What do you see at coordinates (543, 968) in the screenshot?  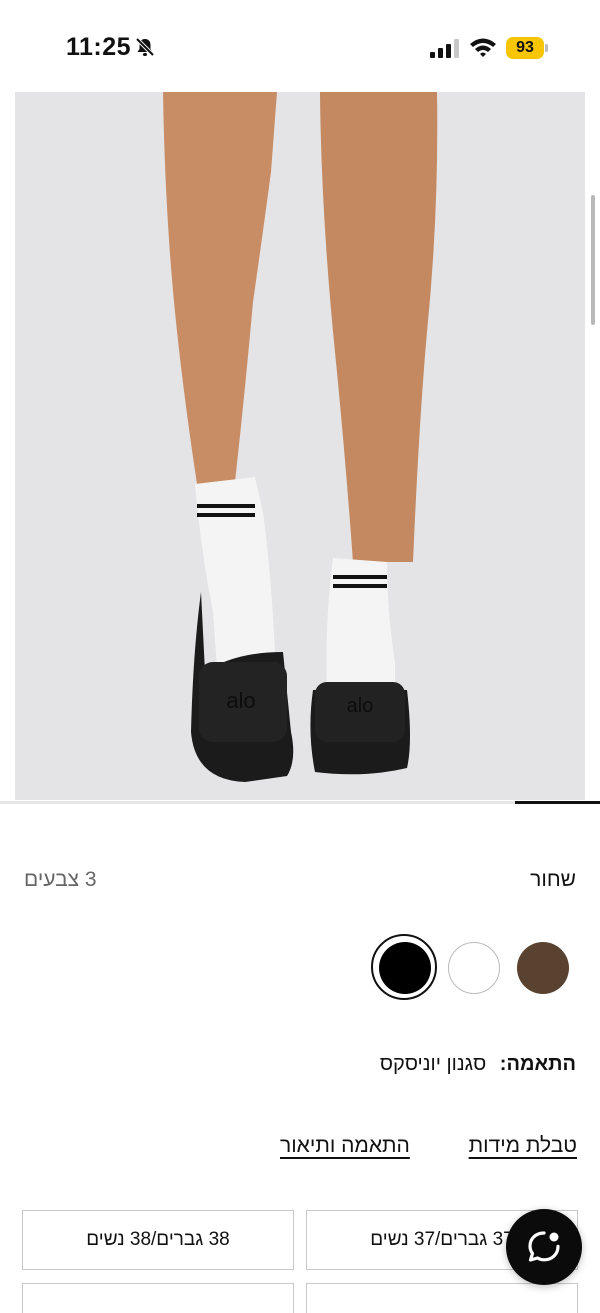 I see `color-swatch-brown` at bounding box center [543, 968].